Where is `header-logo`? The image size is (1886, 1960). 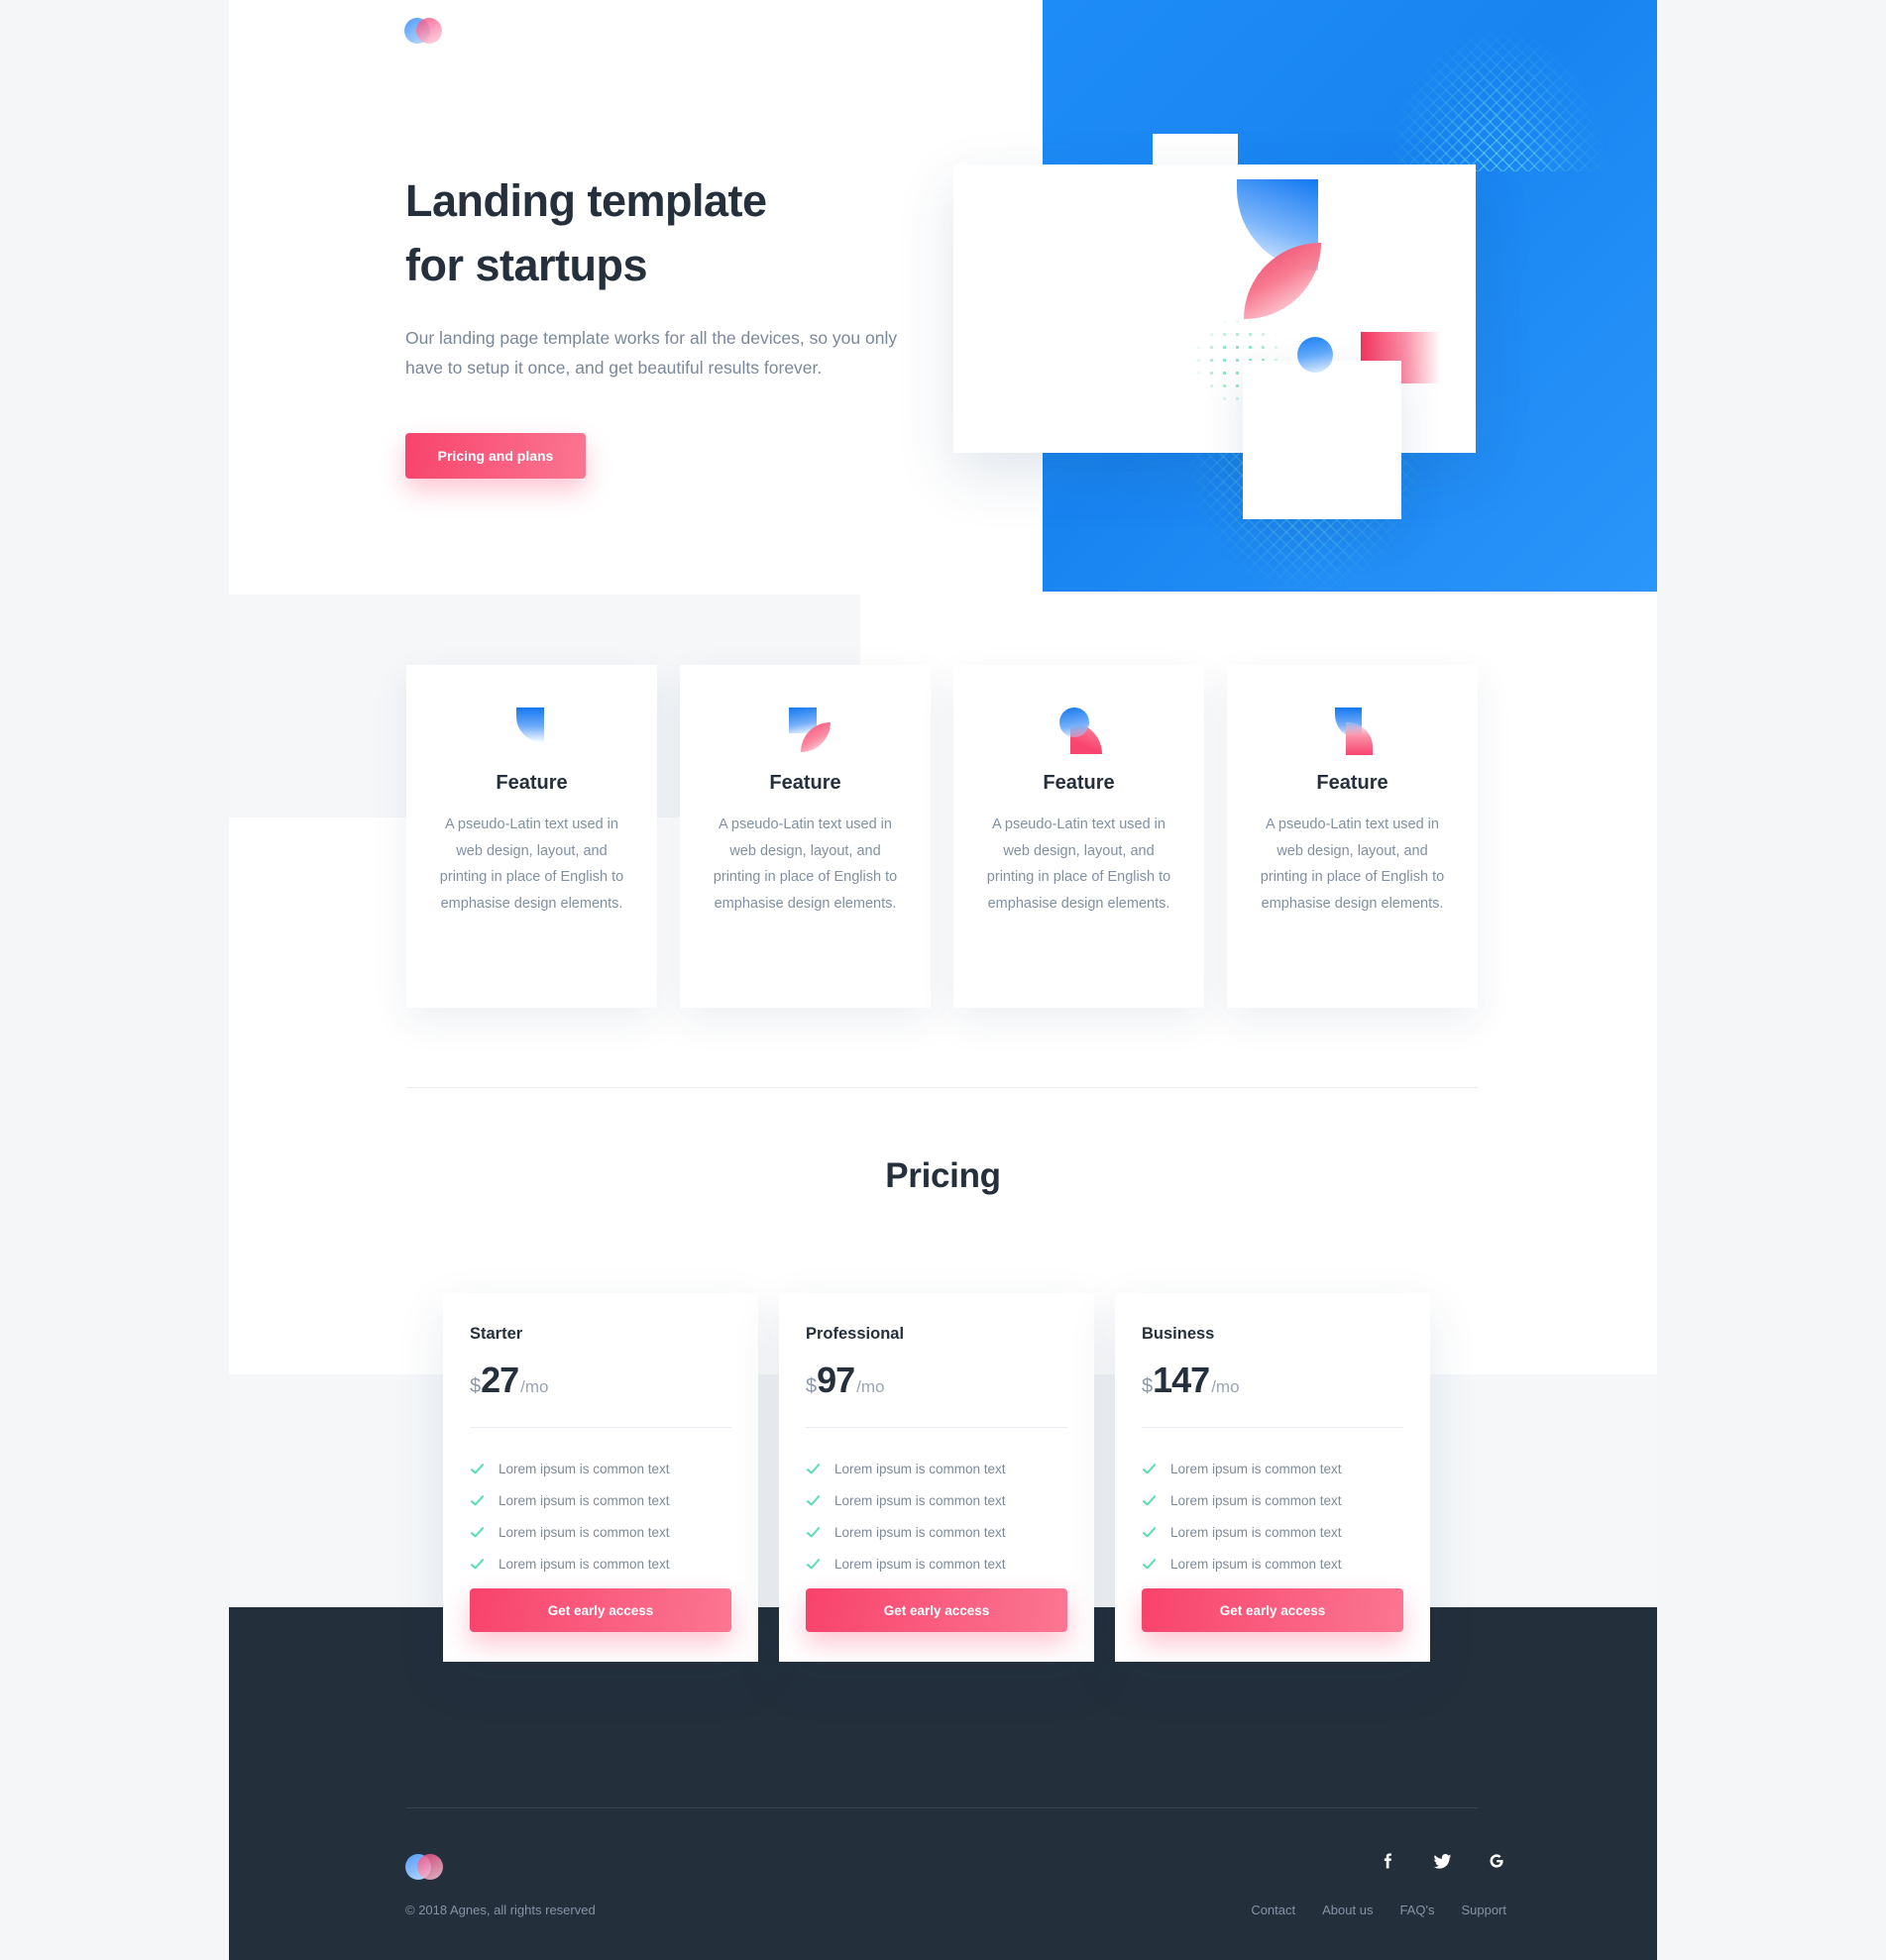
header-logo is located at coordinates (424, 31).